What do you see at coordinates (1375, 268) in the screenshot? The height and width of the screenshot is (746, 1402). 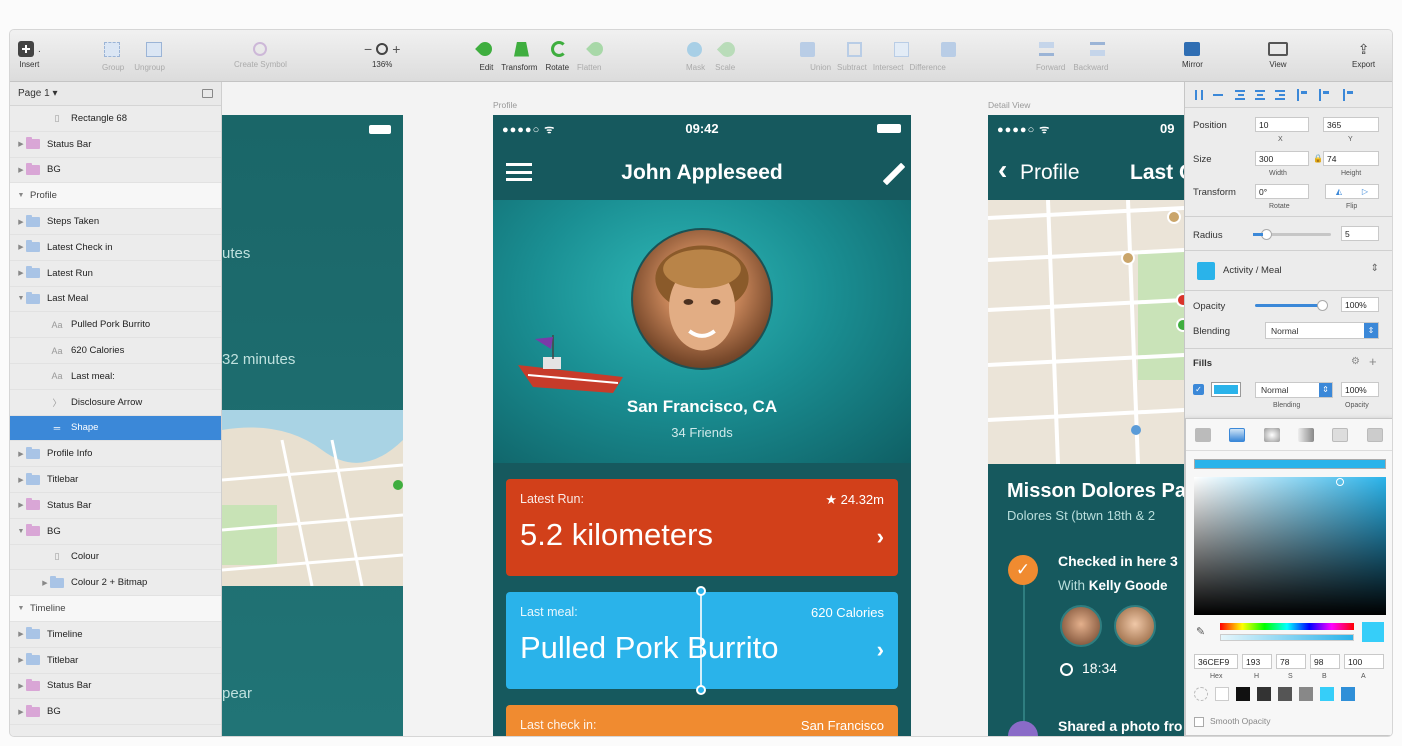 I see `style-stepper-icon: ⇕` at bounding box center [1375, 268].